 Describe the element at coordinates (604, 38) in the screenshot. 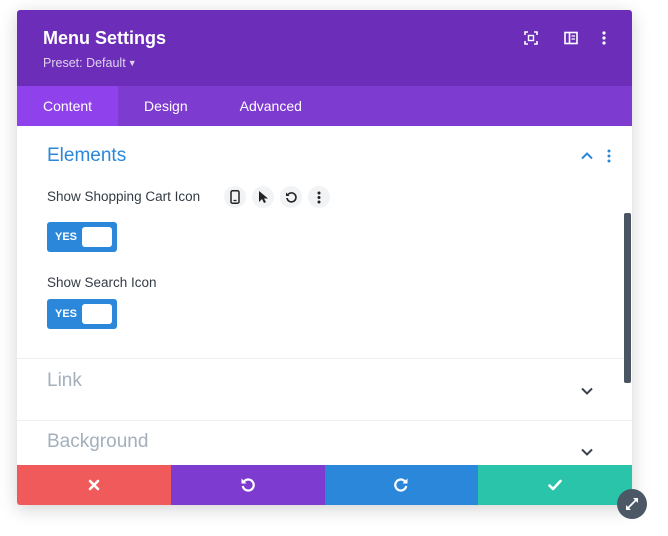

I see `more-options-icon` at that location.